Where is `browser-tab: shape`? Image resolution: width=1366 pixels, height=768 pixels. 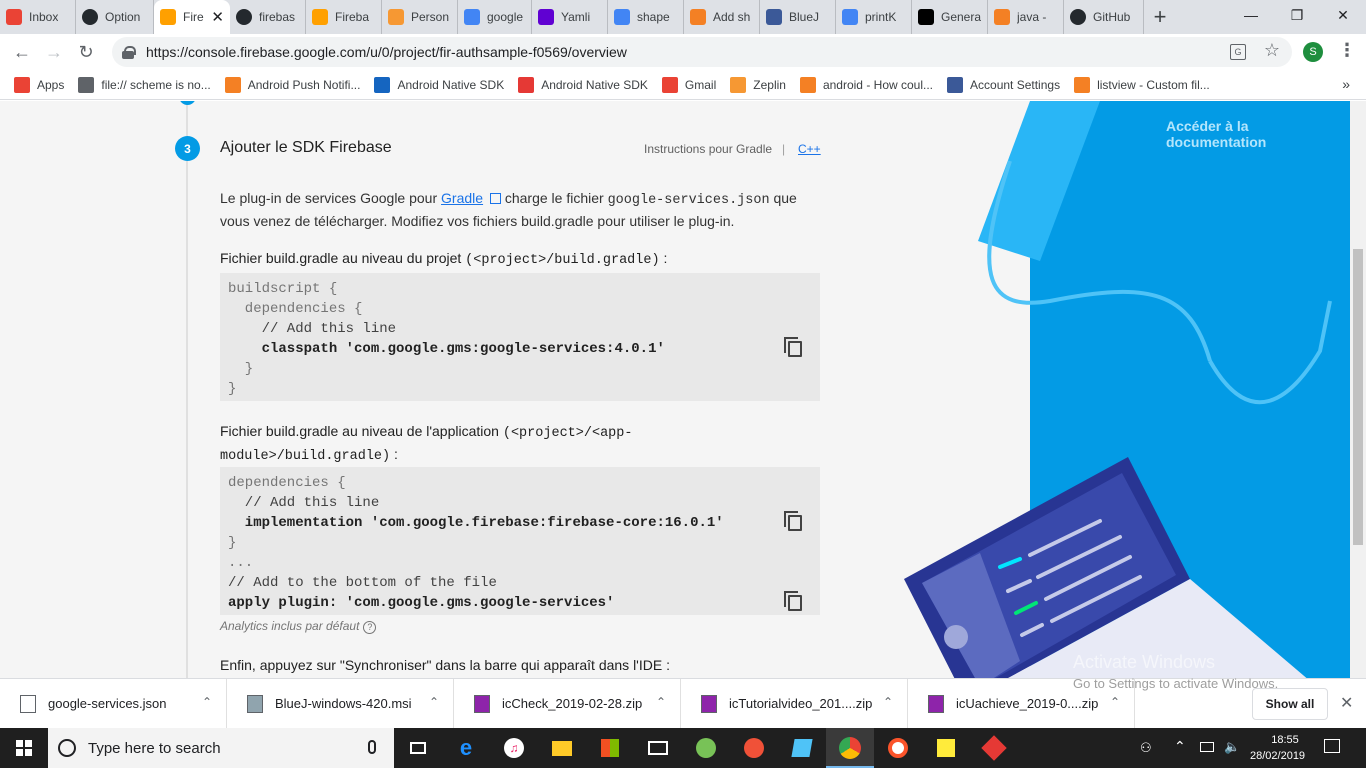 browser-tab: shape is located at coordinates (646, 17).